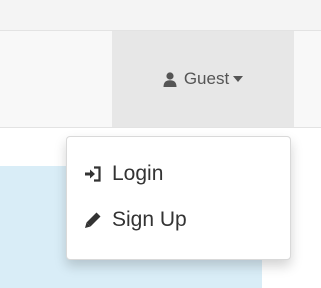 This screenshot has height=288, width=321. Describe the element at coordinates (238, 79) in the screenshot. I see `caret-down-icon` at that location.